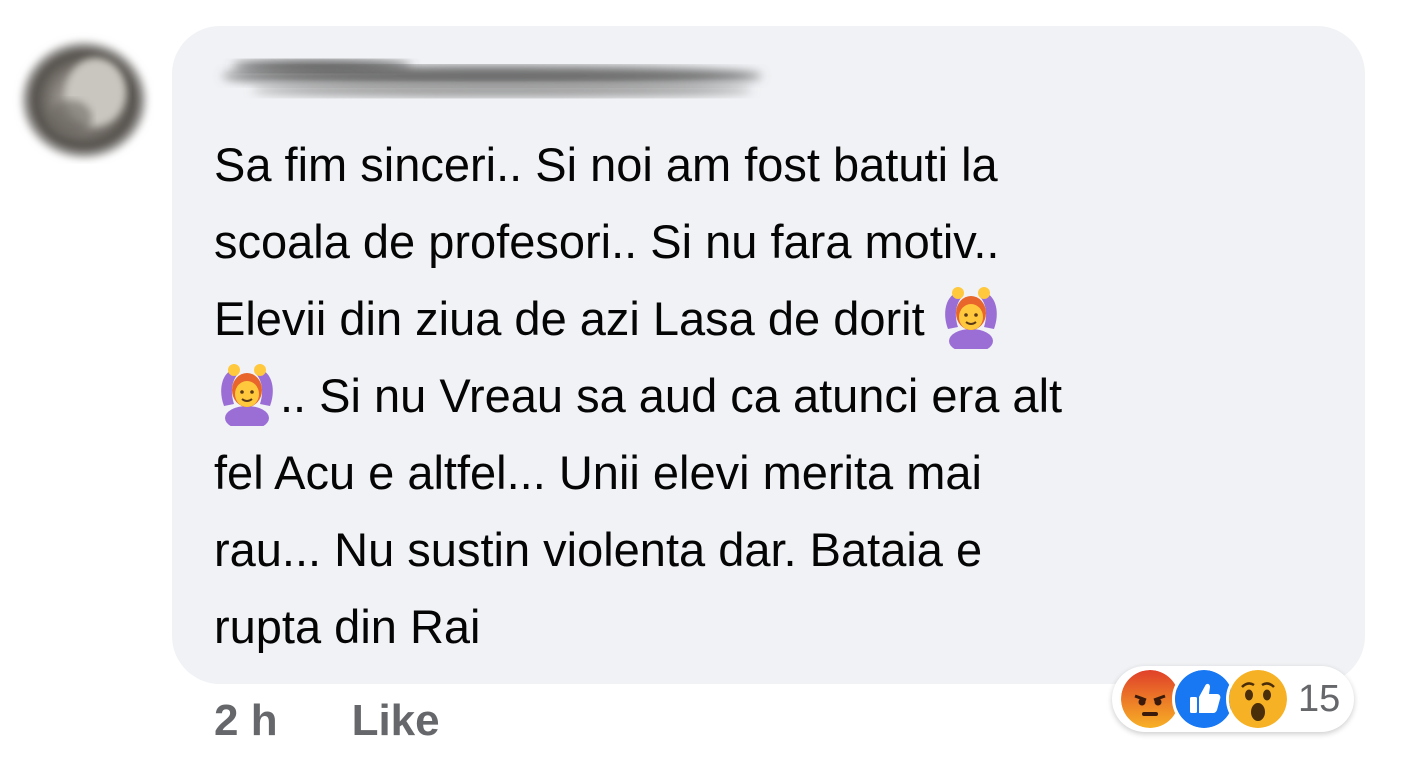 The height and width of the screenshot is (770, 1408). Describe the element at coordinates (598, 549) in the screenshot. I see `comment-line: rau... Nu sustin violenta dar. Bataia e` at that location.